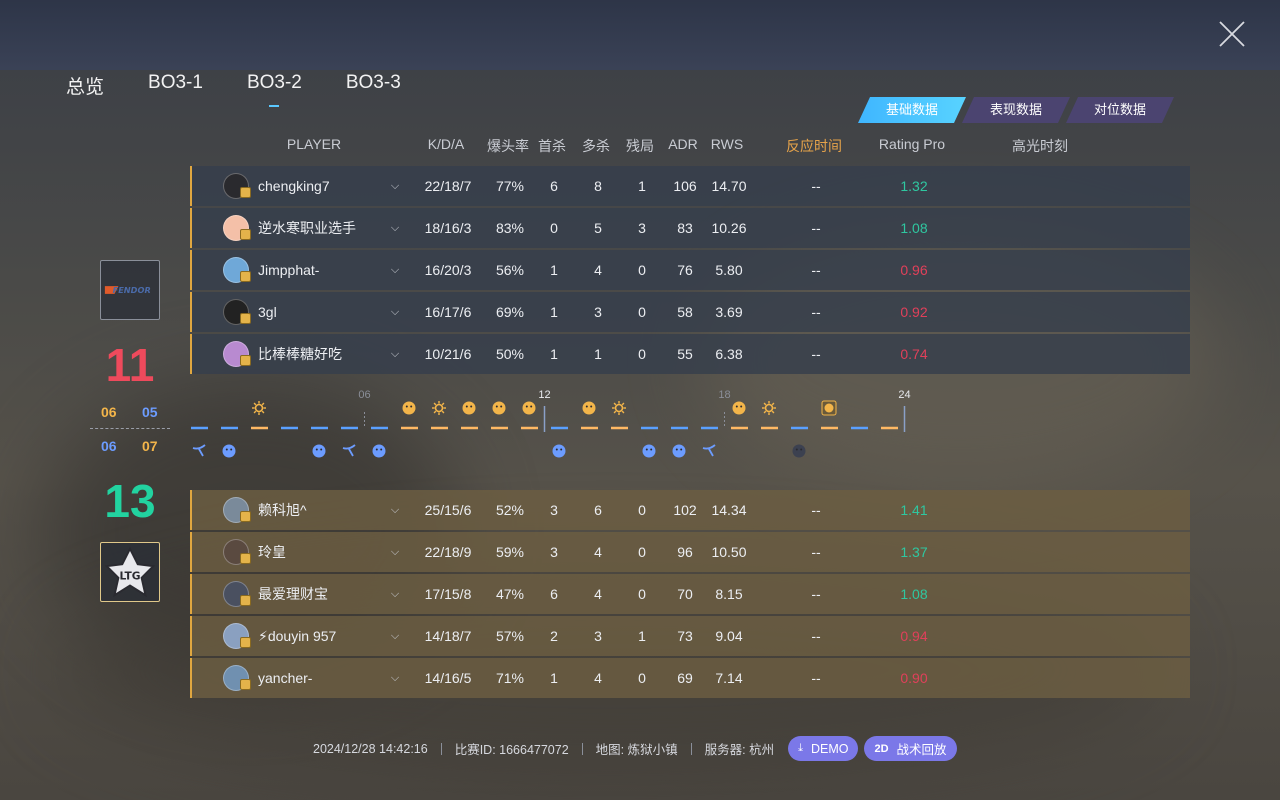 This screenshot has height=800, width=1280. What do you see at coordinates (199, 450) in the screenshot?
I see `defuse-icon` at bounding box center [199, 450].